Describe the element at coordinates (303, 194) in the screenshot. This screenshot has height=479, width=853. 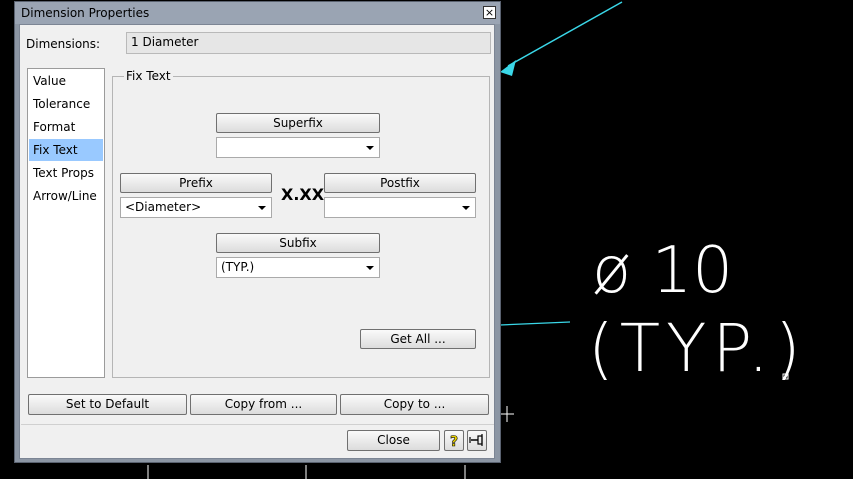
I see `value-placeholder: X.XX` at that location.